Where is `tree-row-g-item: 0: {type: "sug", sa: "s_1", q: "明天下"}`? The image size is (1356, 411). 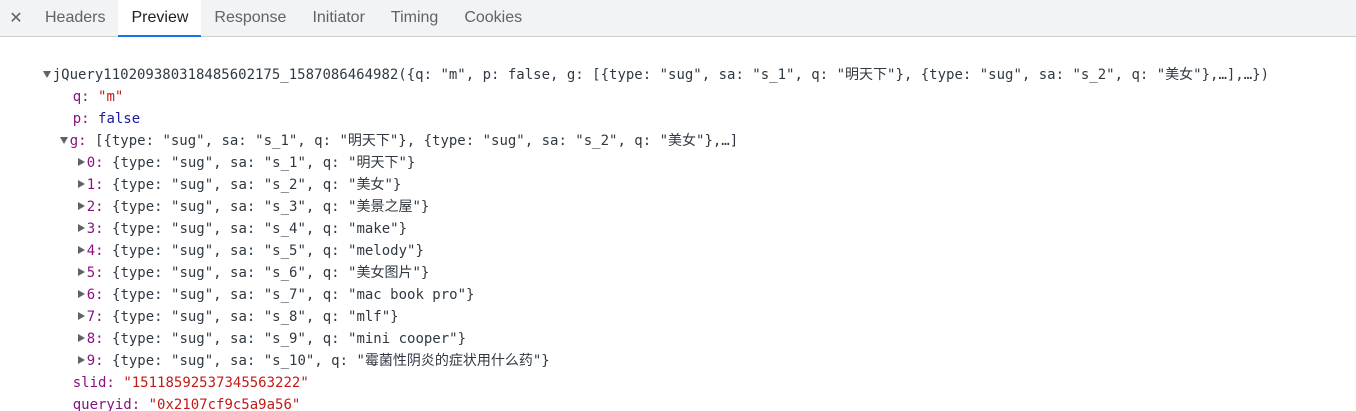 tree-row-g-item: 0: {type: "sug", sa: "s_1", q: "明天下"} is located at coordinates (229, 150).